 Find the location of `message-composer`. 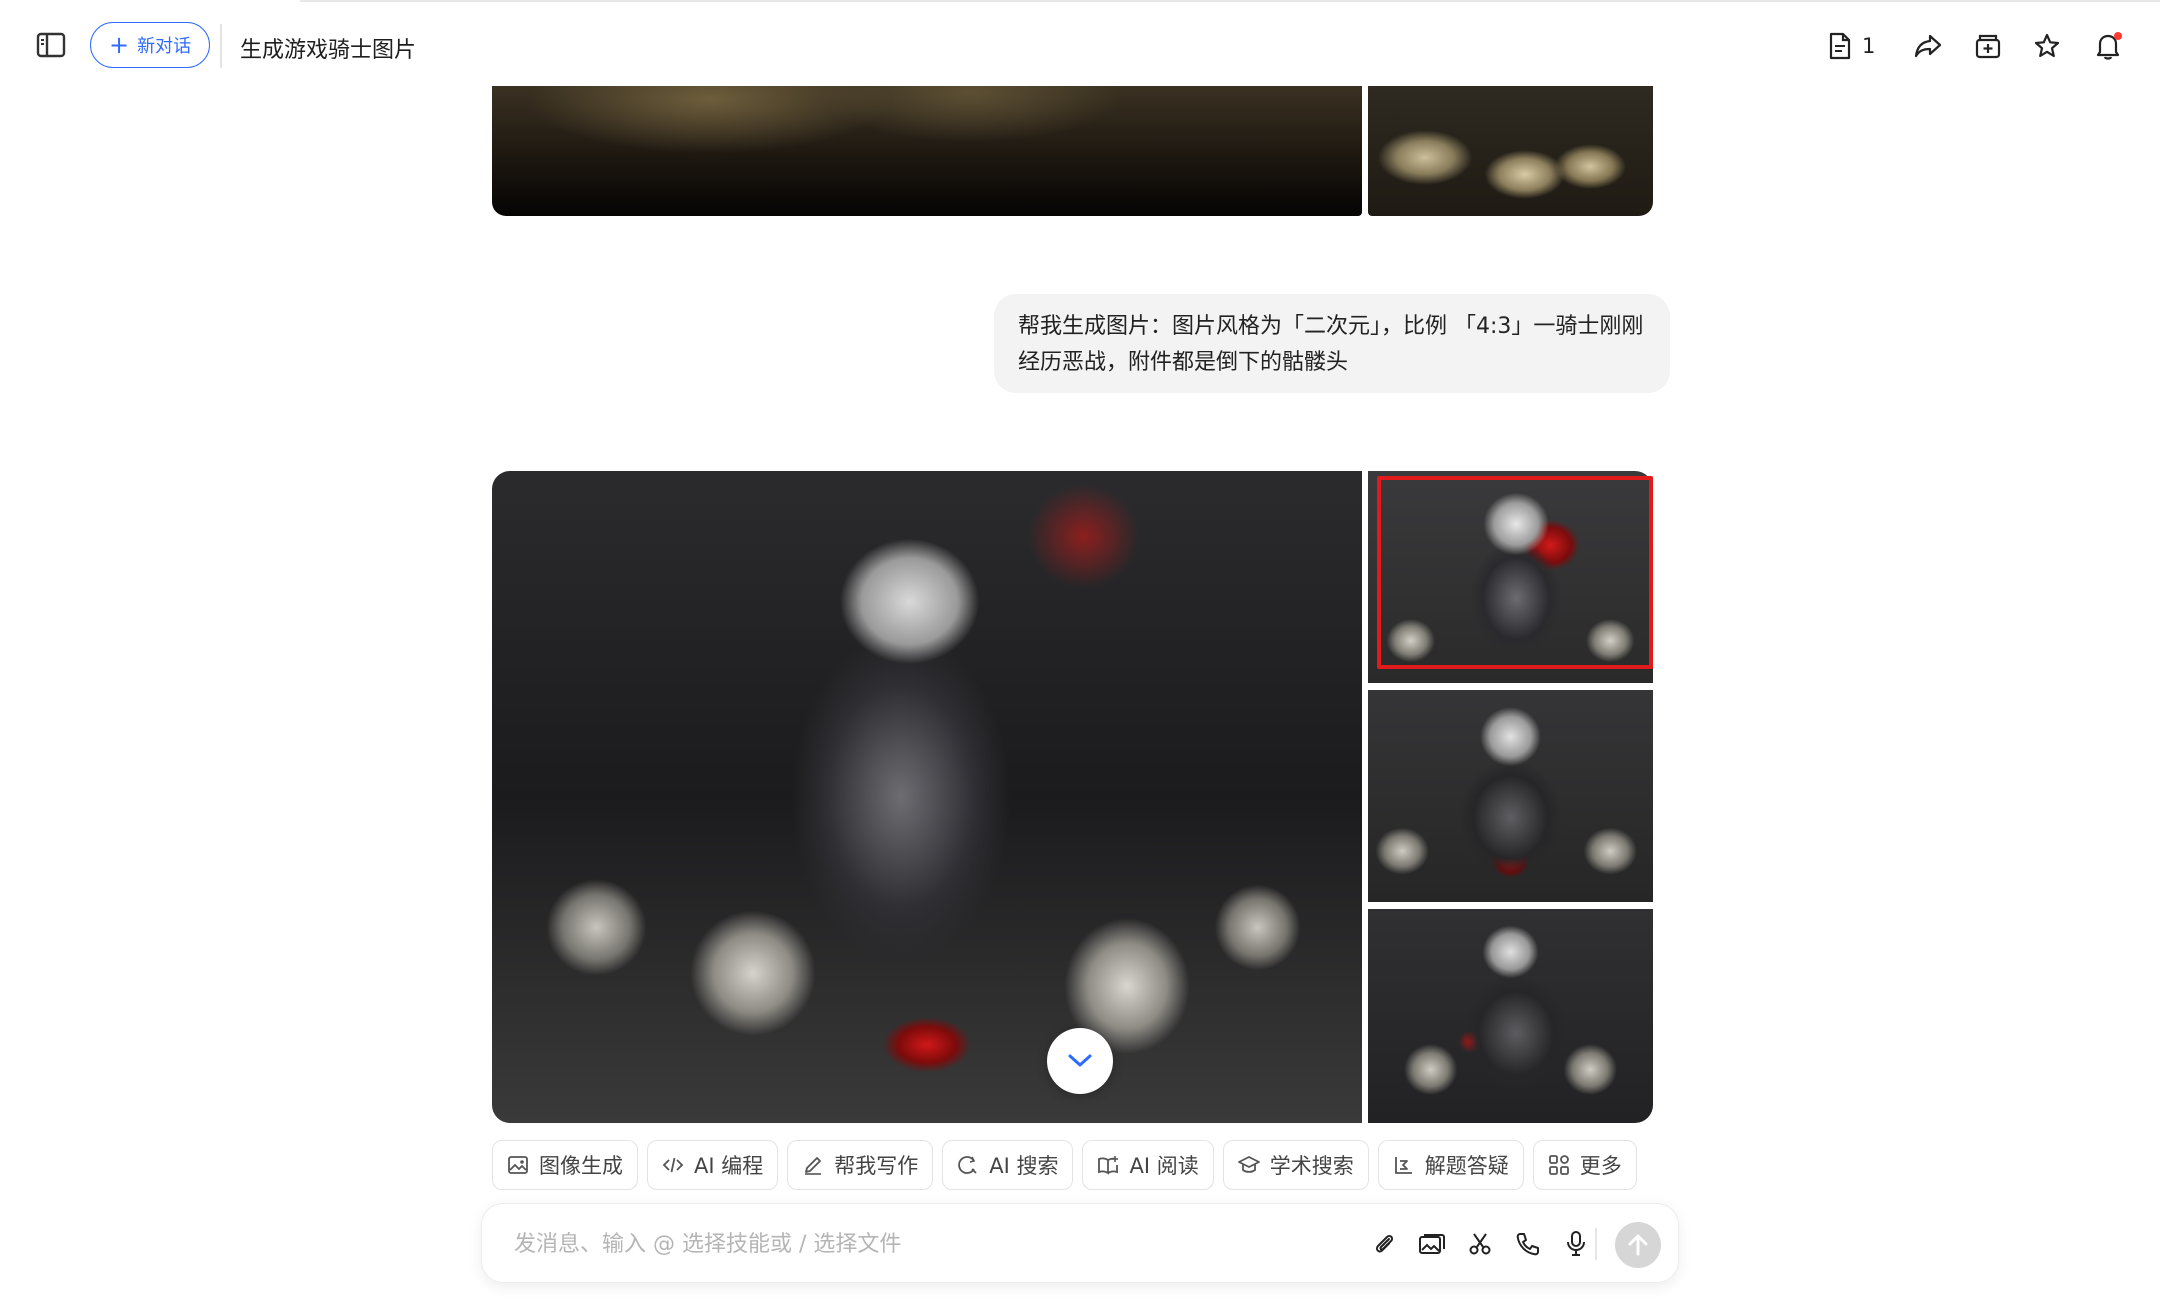

message-composer is located at coordinates (1080, 1243).